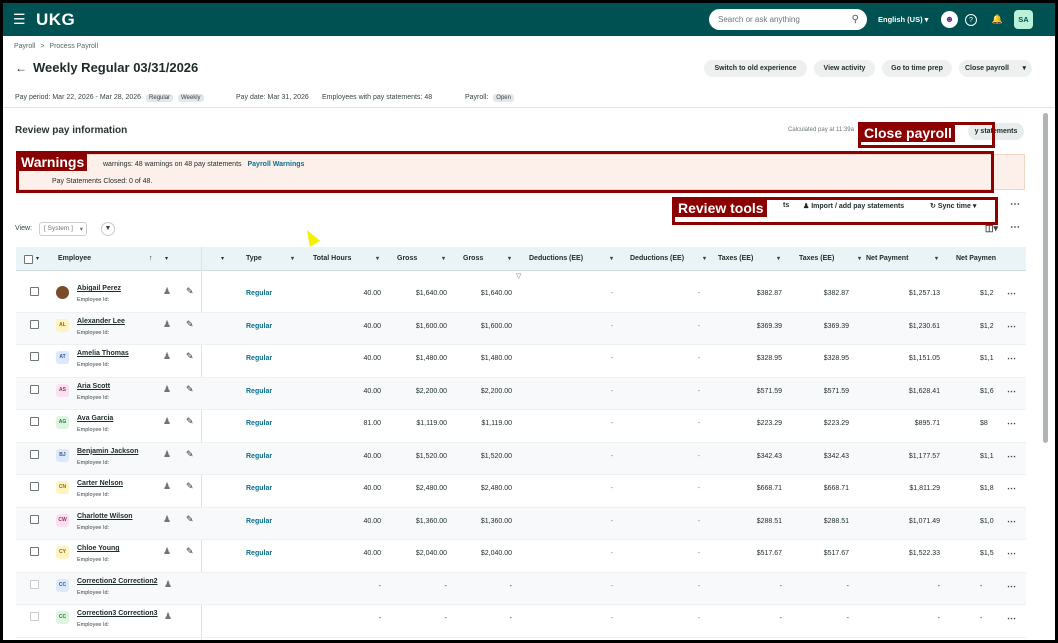 The height and width of the screenshot is (643, 1058). Describe the element at coordinates (487, 259) in the screenshot. I see `col-gross-2: Gross ▾` at that location.